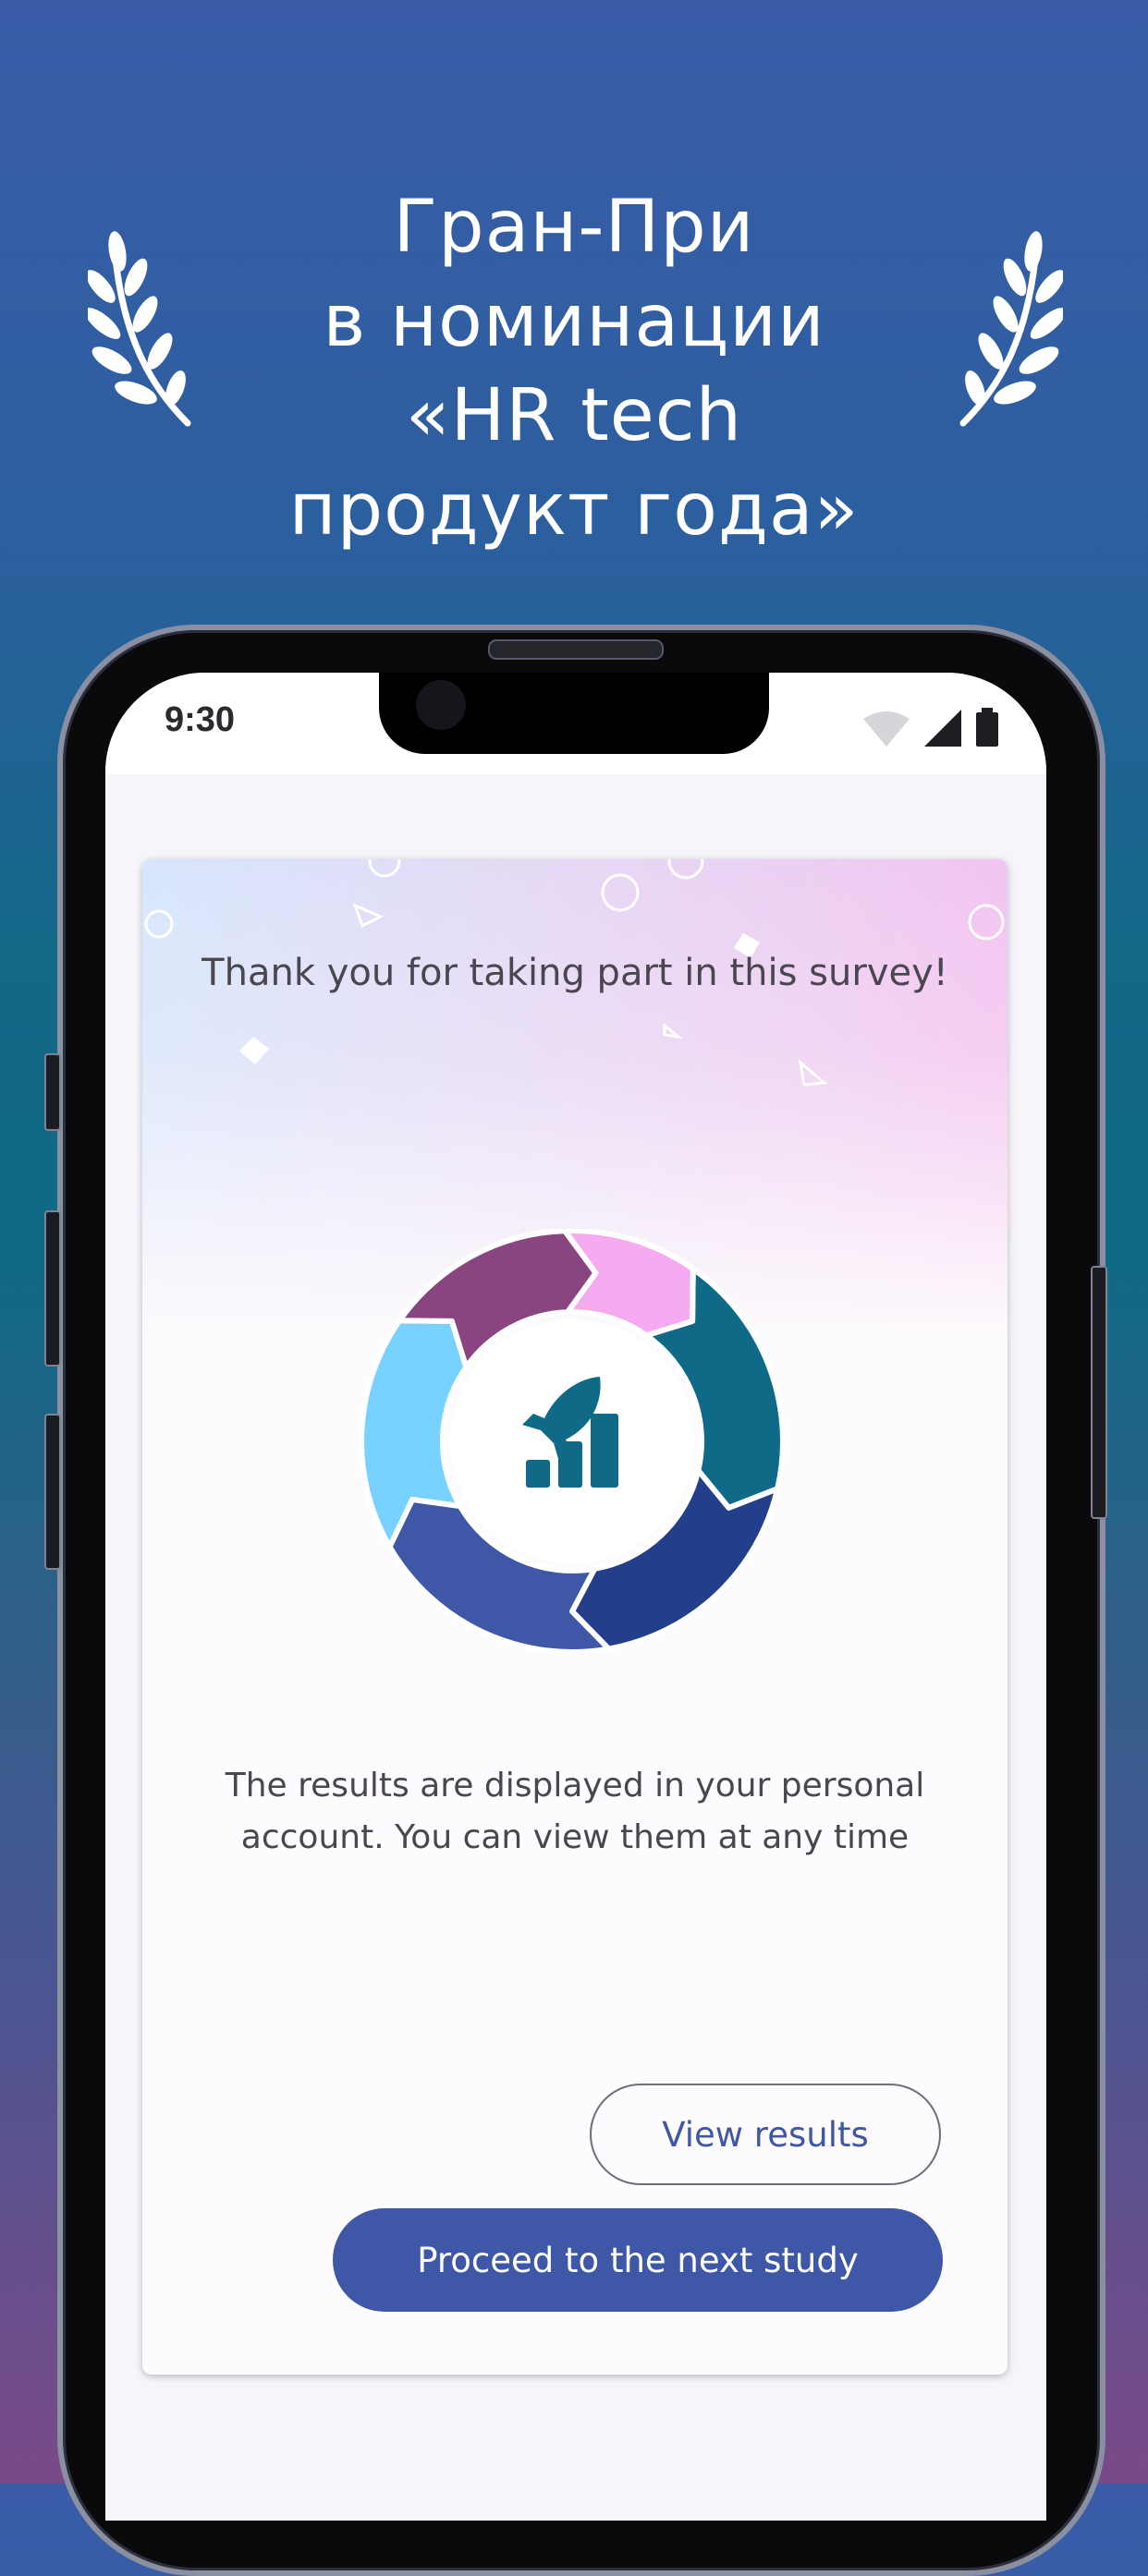 The width and height of the screenshot is (1148, 2576). Describe the element at coordinates (53, 1492) in the screenshot. I see `volume-down-button` at that location.